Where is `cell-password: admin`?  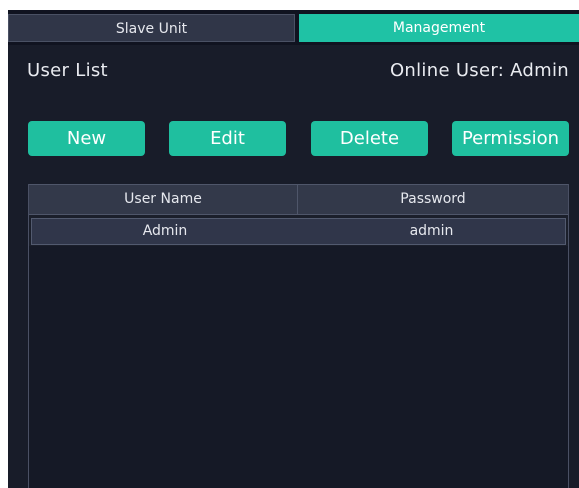 cell-password: admin is located at coordinates (431, 231).